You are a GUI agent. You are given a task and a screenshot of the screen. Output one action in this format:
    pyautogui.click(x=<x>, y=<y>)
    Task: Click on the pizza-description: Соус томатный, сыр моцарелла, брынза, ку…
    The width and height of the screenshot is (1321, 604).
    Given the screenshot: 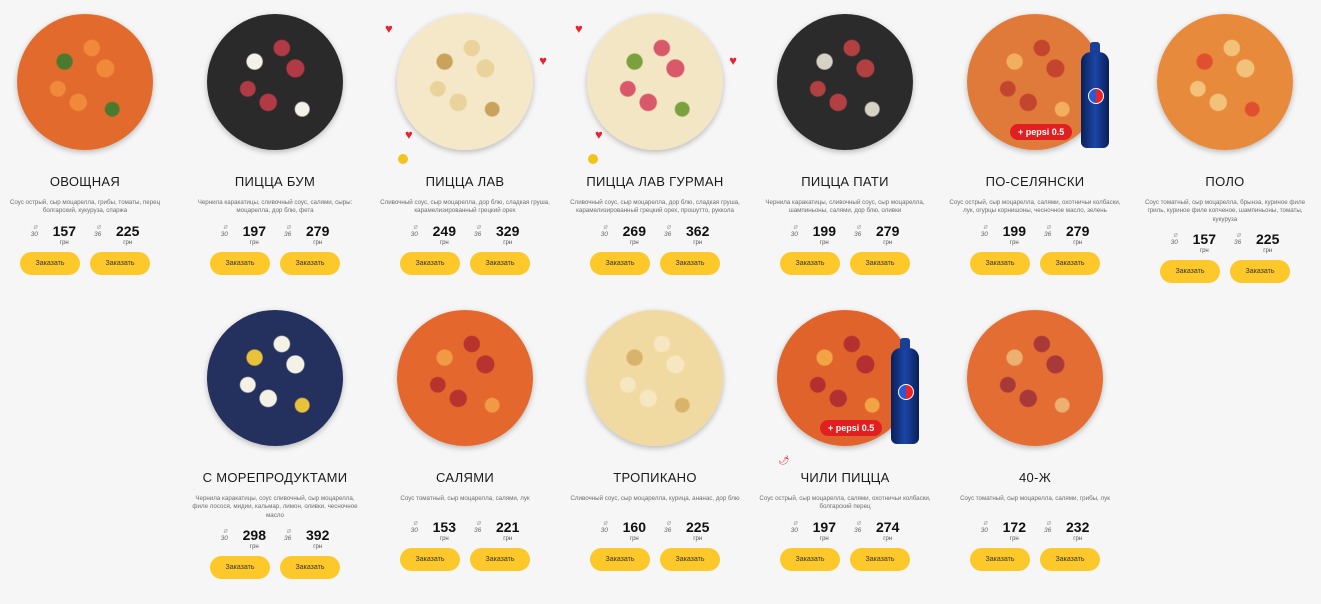 What is the action you would take?
    pyautogui.click(x=1225, y=211)
    